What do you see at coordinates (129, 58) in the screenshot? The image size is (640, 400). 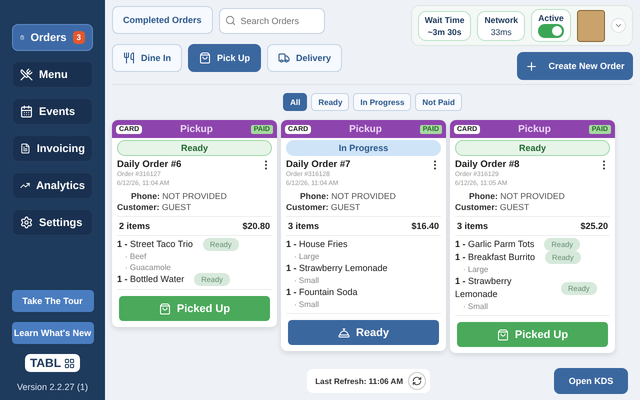 I see `fork-knife-icon` at bounding box center [129, 58].